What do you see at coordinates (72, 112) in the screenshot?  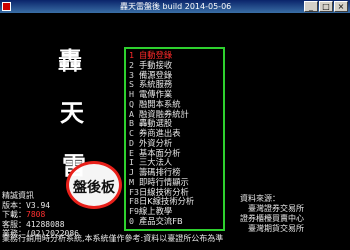 I see `brand-char-2: 天` at bounding box center [72, 112].